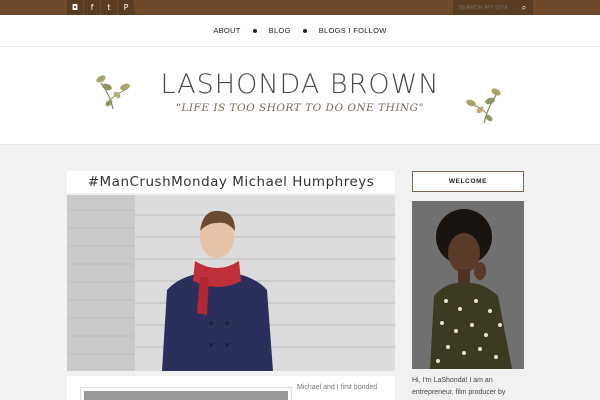  I want to click on search-icon: ⌕, so click(524, 7).